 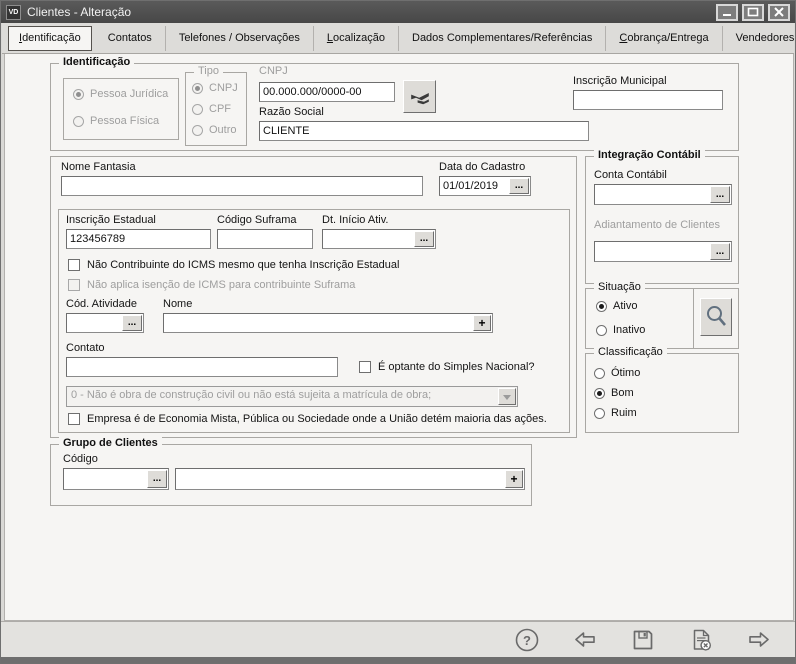 What do you see at coordinates (474, 186) in the screenshot?
I see `data-cadastro-input` at bounding box center [474, 186].